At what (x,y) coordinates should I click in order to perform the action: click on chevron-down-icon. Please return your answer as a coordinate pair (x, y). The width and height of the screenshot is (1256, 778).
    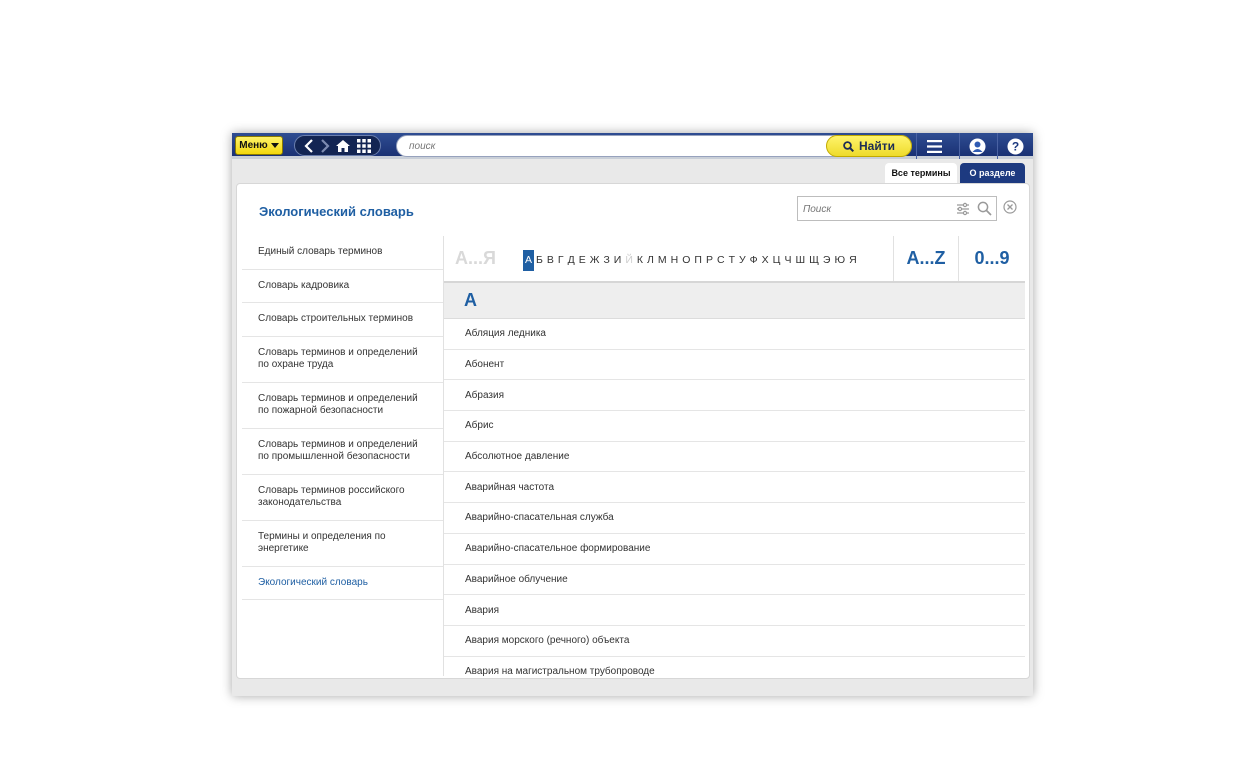
    Looking at the image, I should click on (274, 145).